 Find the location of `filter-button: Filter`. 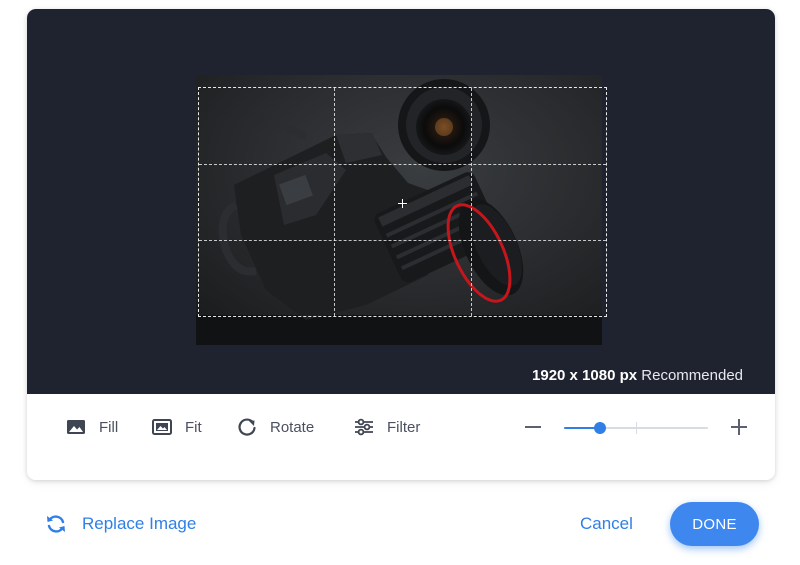

filter-button: Filter is located at coordinates (386, 427).